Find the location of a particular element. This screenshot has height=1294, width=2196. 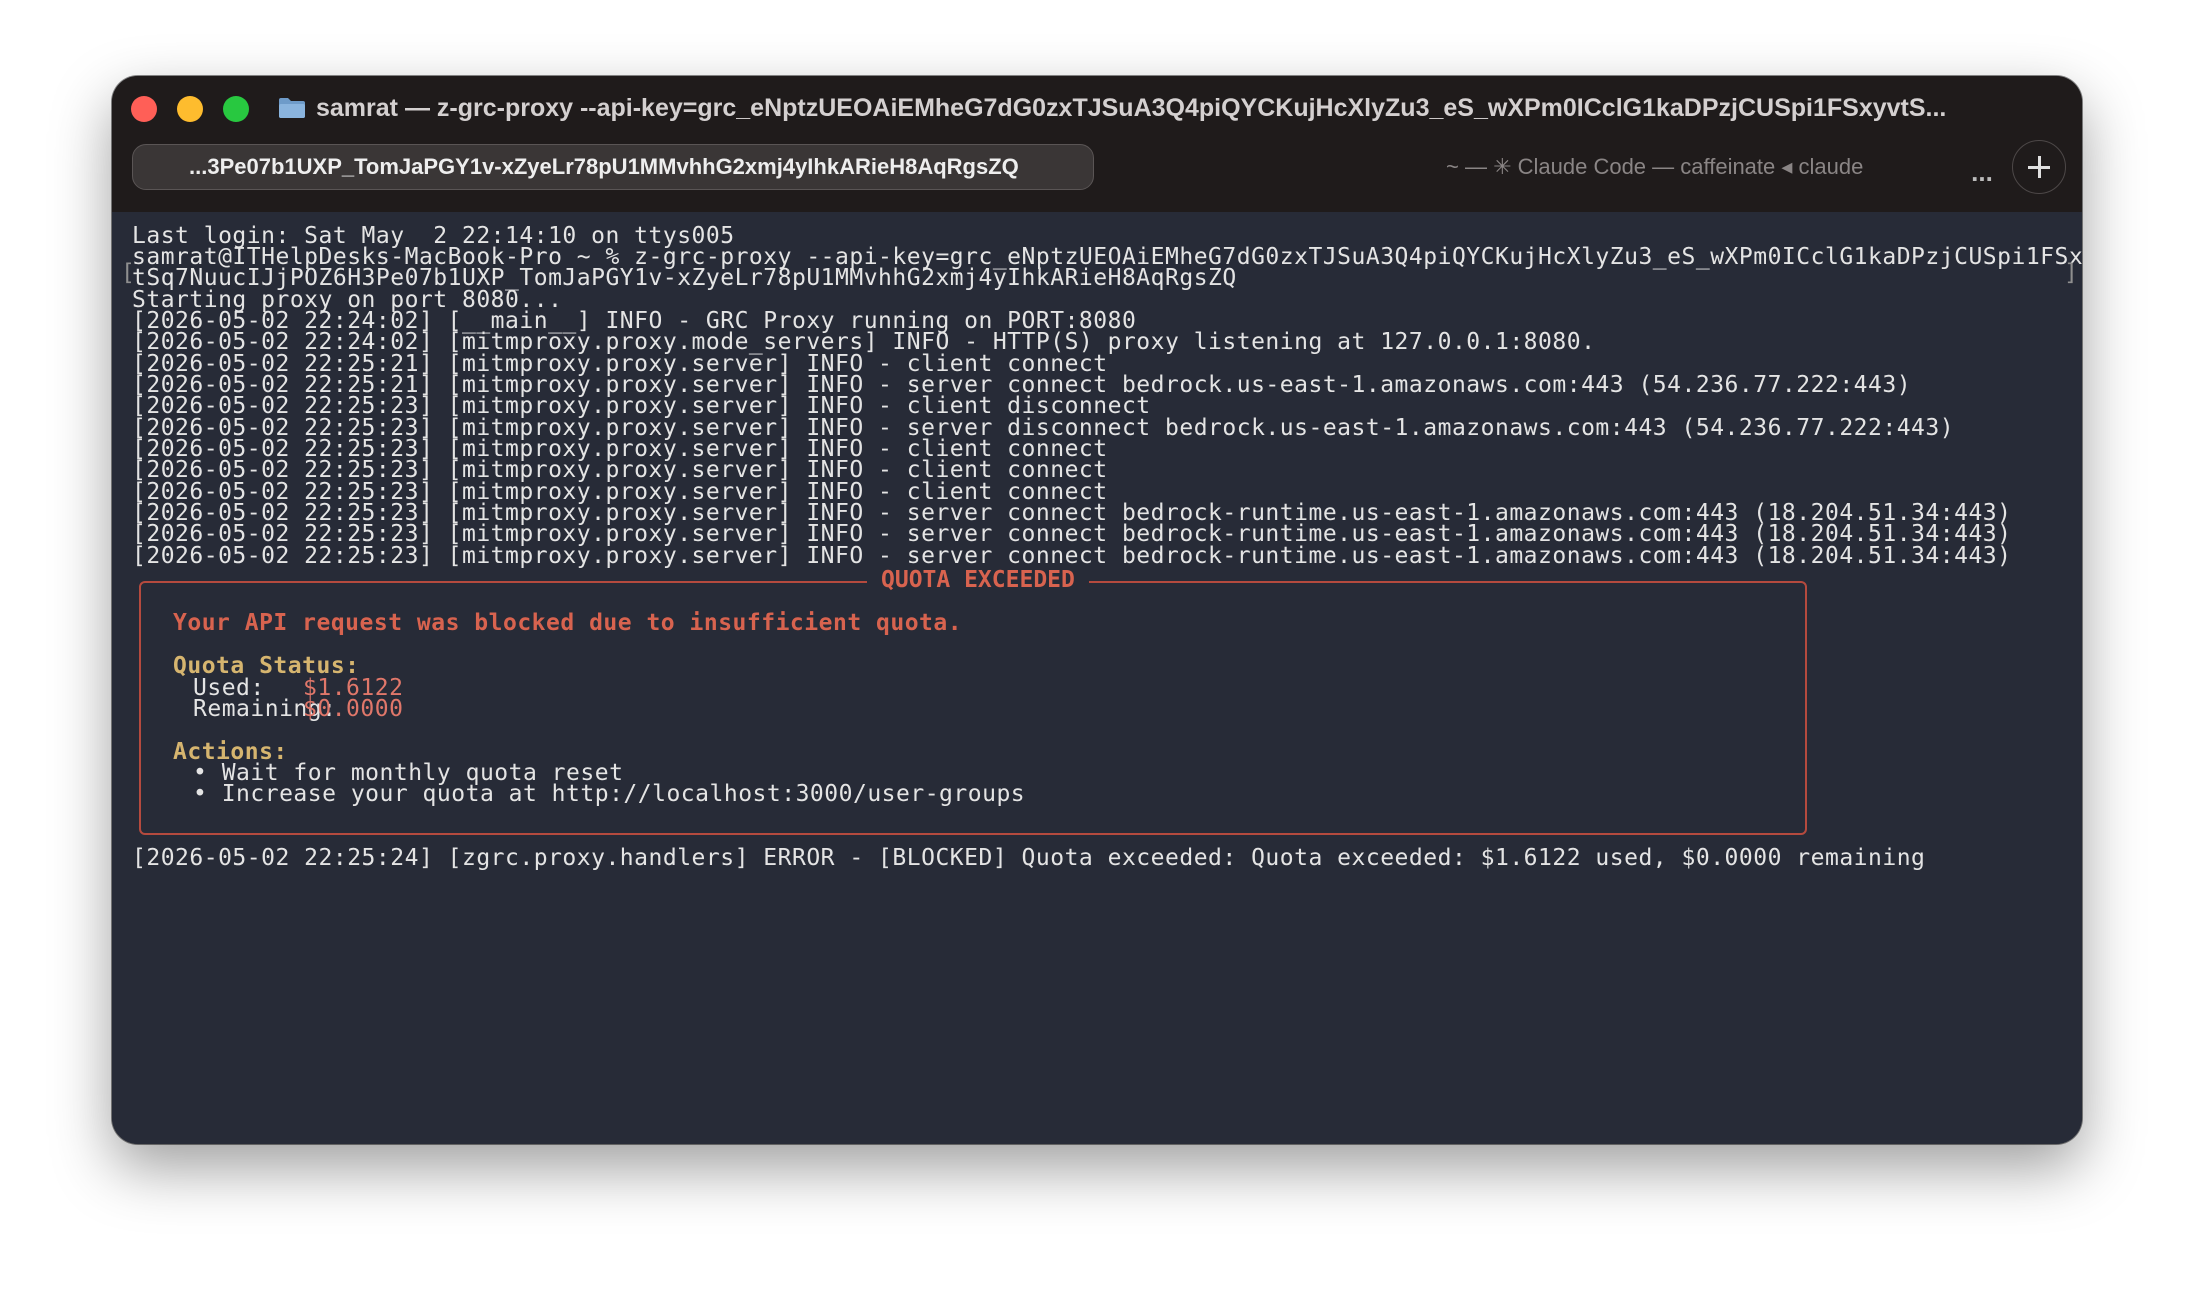

folder-icon is located at coordinates (292, 108).